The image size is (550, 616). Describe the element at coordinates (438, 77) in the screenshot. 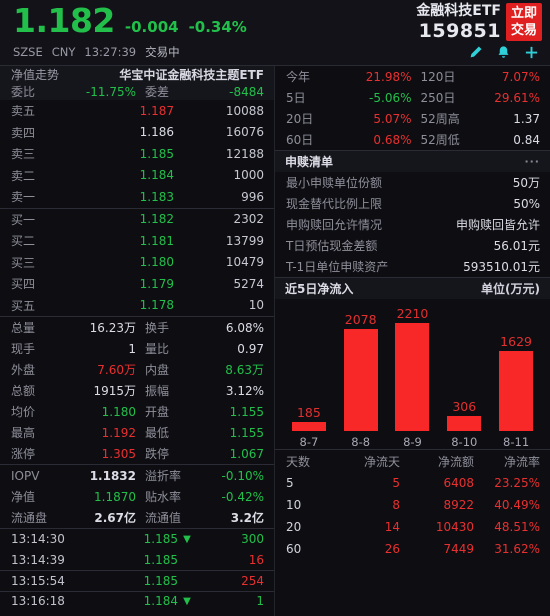

I see `perf-label: 120日` at that location.